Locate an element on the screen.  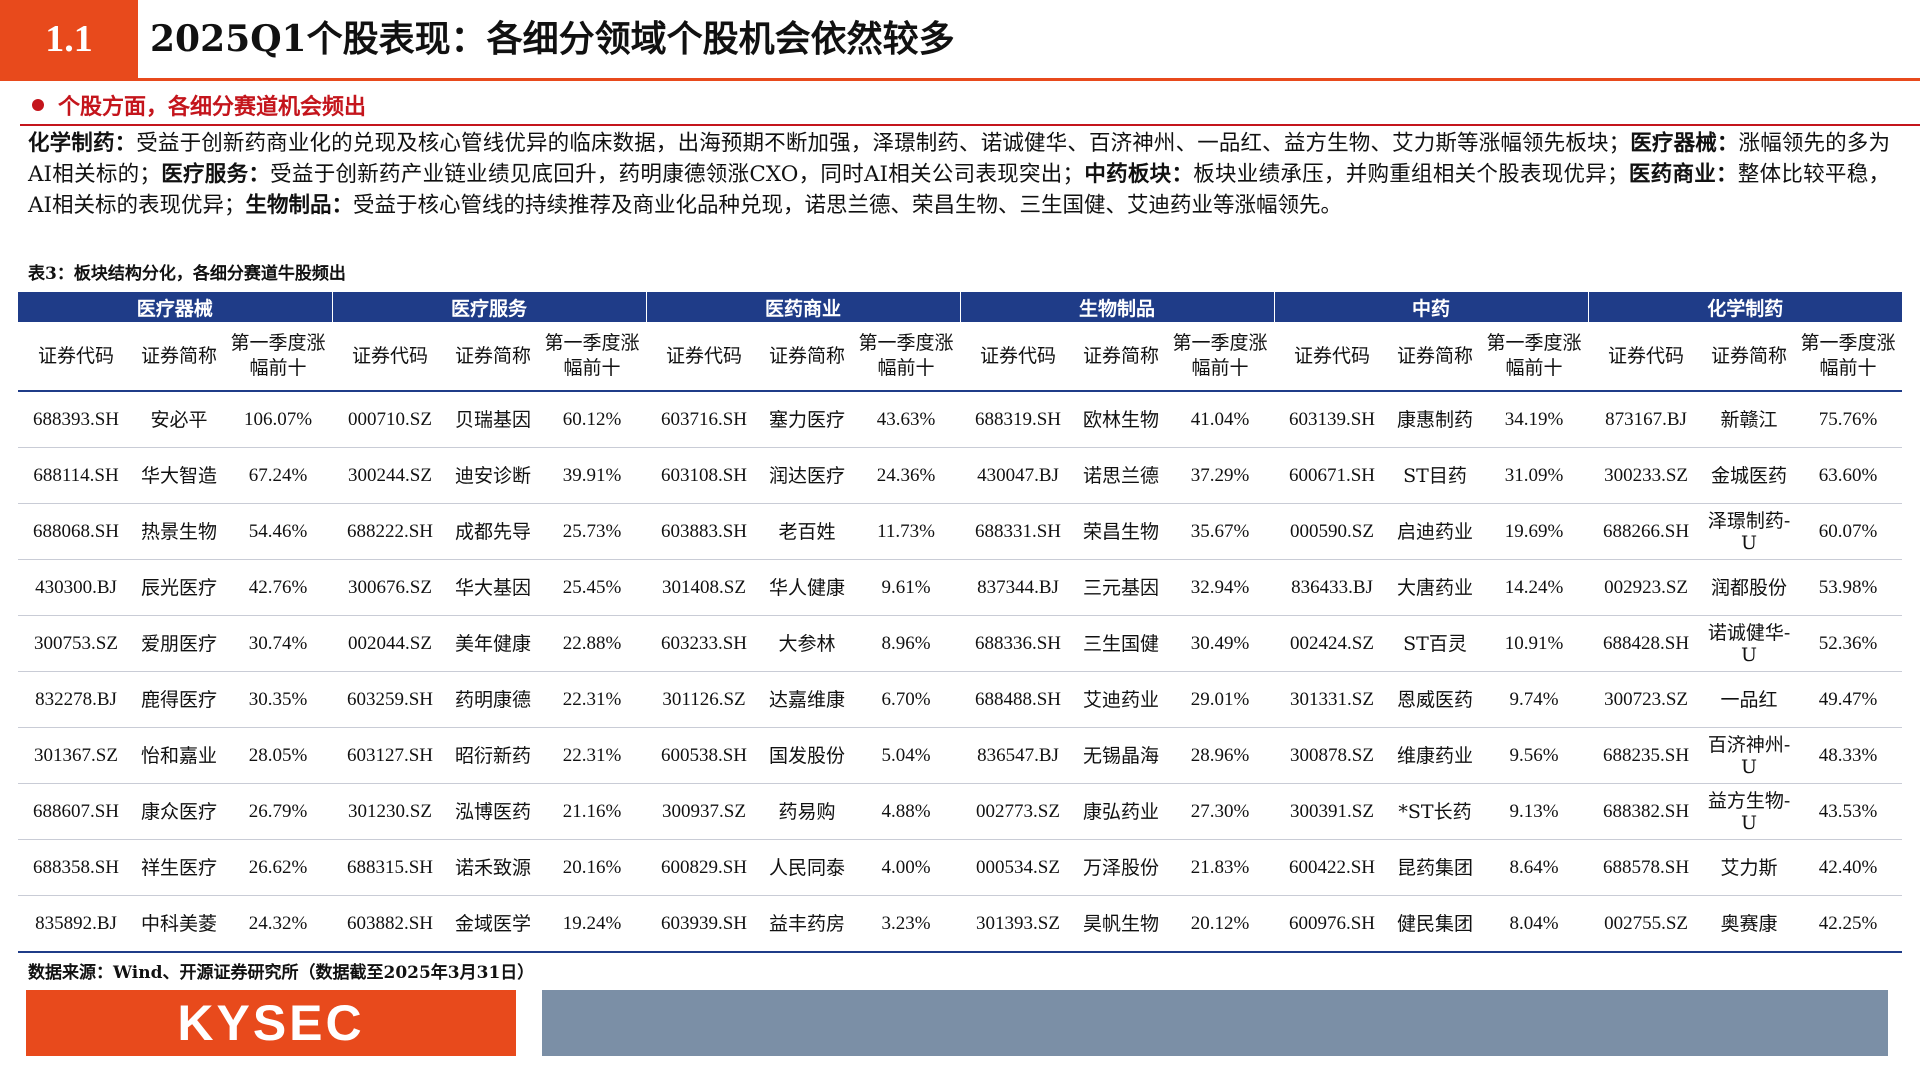
stock-name-cell: 益方生物-U is located at coordinates (1749, 811).